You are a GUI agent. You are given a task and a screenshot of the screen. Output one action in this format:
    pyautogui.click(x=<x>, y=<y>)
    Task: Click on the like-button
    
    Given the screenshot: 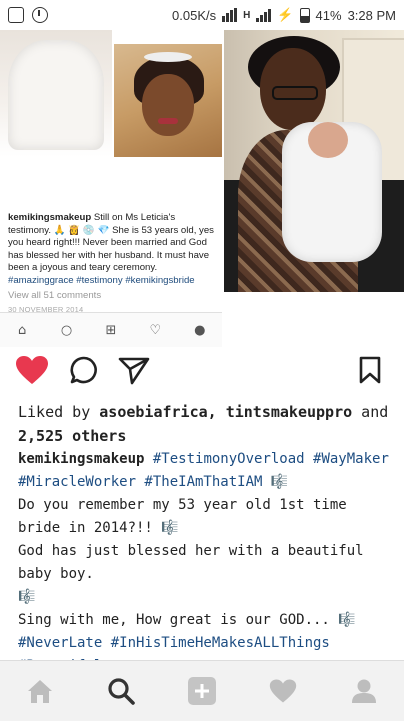 What is the action you would take?
    pyautogui.click(x=32, y=370)
    